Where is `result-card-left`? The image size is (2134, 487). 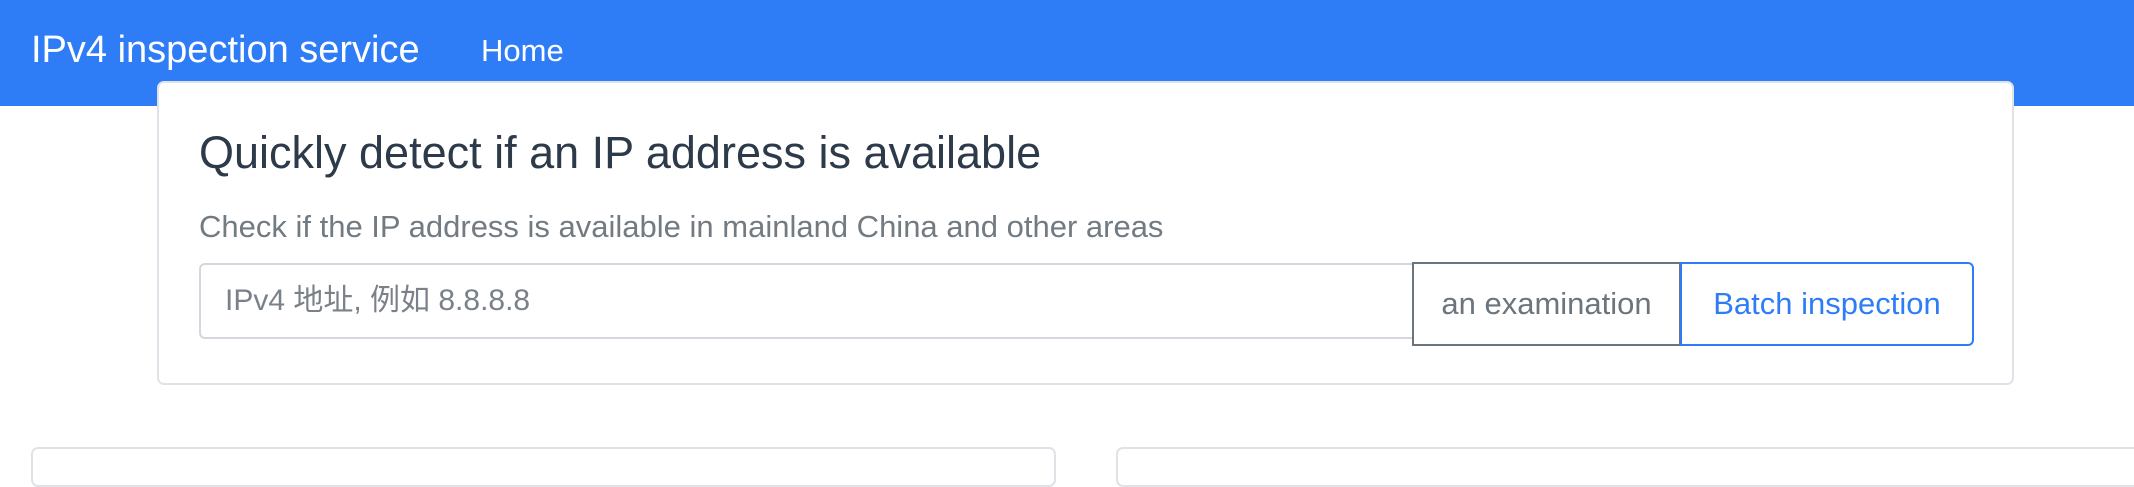 result-card-left is located at coordinates (543, 467).